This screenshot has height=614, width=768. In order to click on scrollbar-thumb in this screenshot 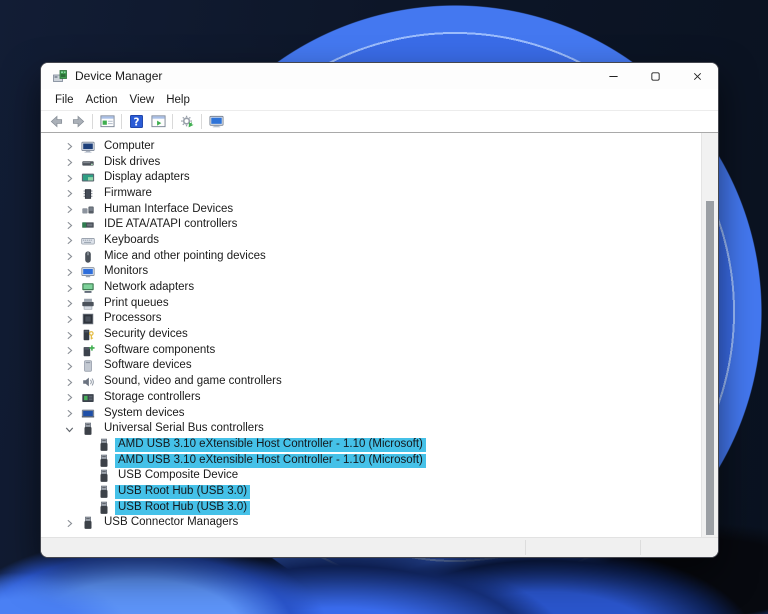, I will do `click(710, 368)`.